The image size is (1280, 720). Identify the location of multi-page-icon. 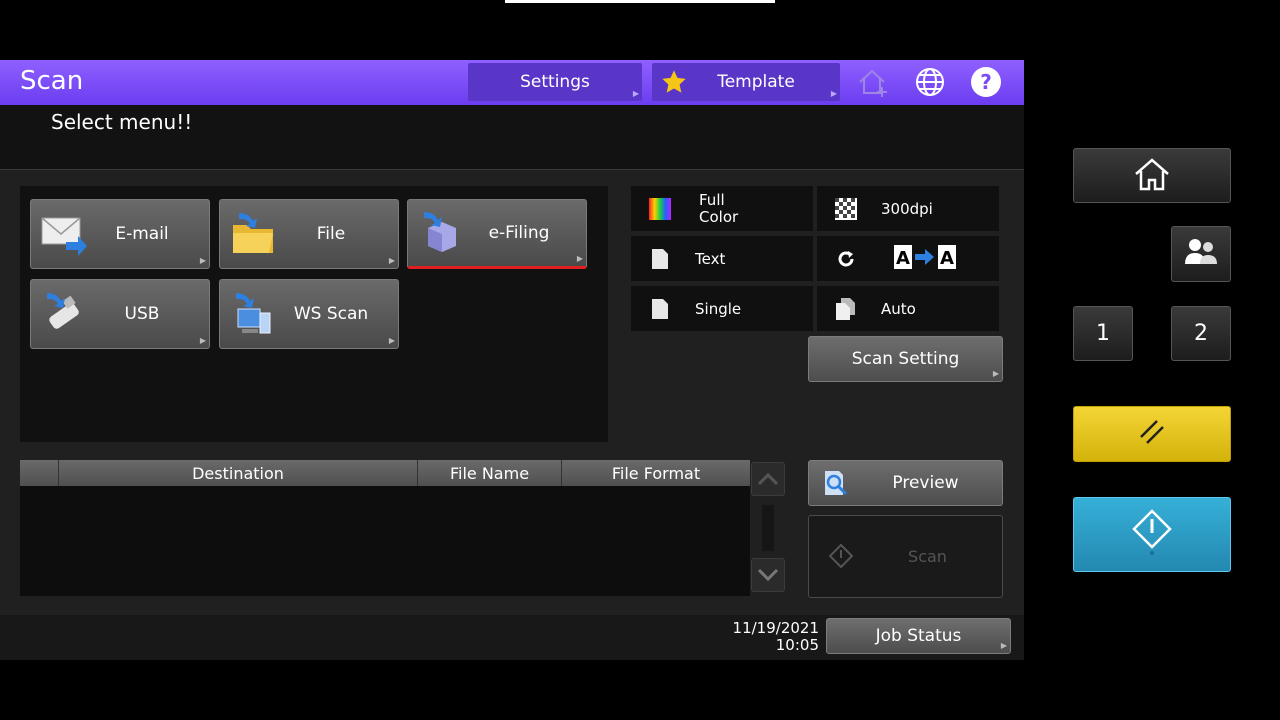
(846, 309).